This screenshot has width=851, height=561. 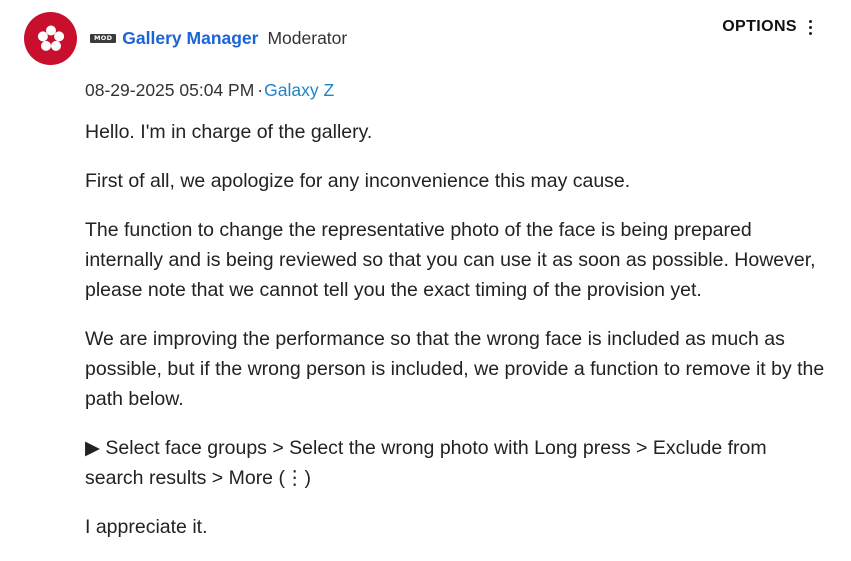 I want to click on avatar, so click(x=50, y=38).